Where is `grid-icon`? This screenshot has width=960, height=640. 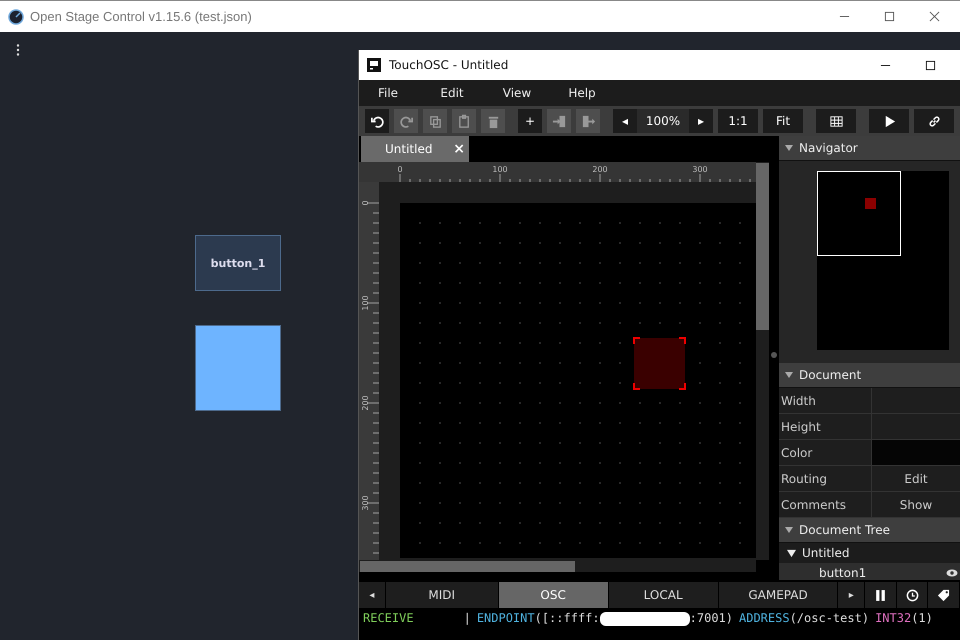 grid-icon is located at coordinates (836, 121).